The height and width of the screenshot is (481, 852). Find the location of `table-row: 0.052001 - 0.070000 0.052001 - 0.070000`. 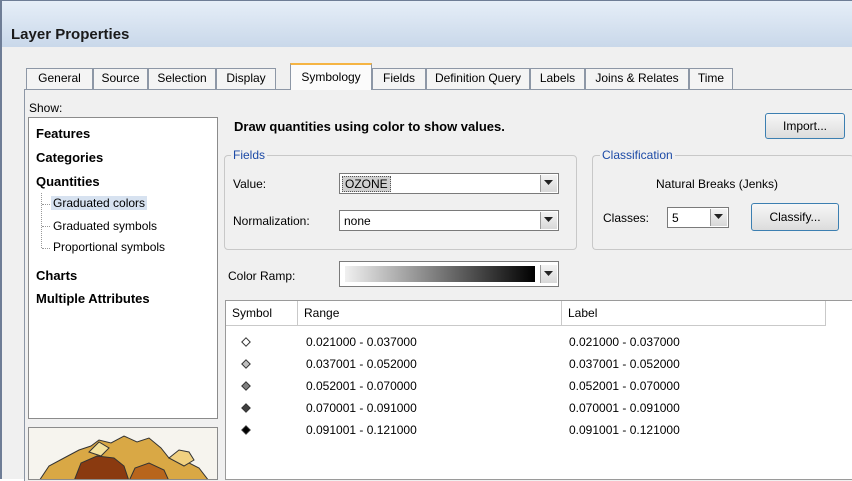

table-row: 0.052001 - 0.070000 0.052001 - 0.070000 is located at coordinates (539, 387).